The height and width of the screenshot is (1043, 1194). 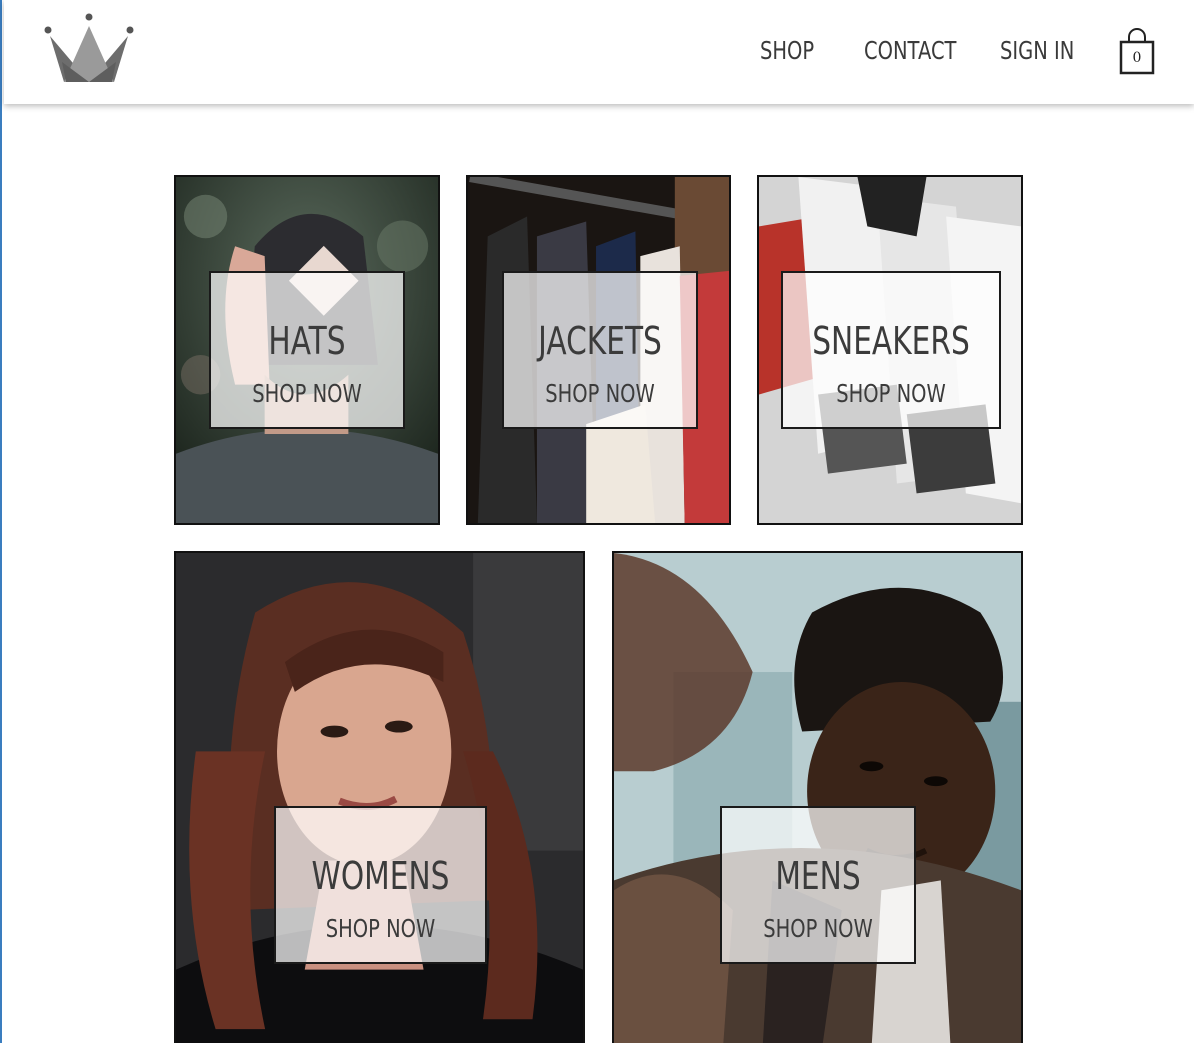 What do you see at coordinates (1137, 58) in the screenshot?
I see `cart-count: 0` at bounding box center [1137, 58].